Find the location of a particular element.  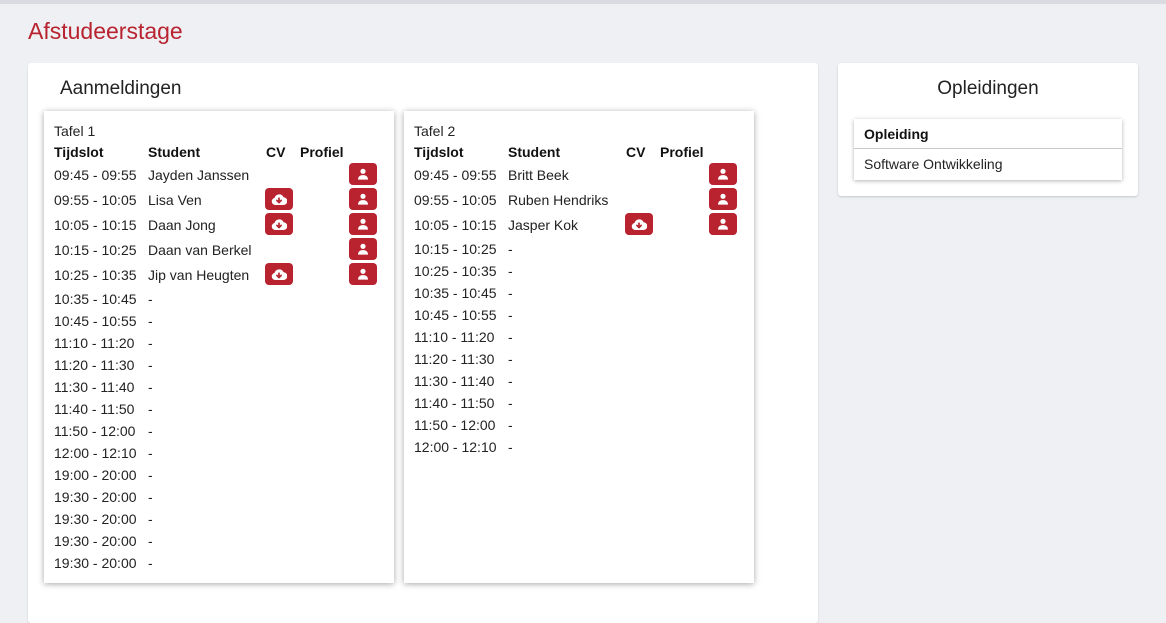

student-cell: Jayden Janssen is located at coordinates (199, 175).